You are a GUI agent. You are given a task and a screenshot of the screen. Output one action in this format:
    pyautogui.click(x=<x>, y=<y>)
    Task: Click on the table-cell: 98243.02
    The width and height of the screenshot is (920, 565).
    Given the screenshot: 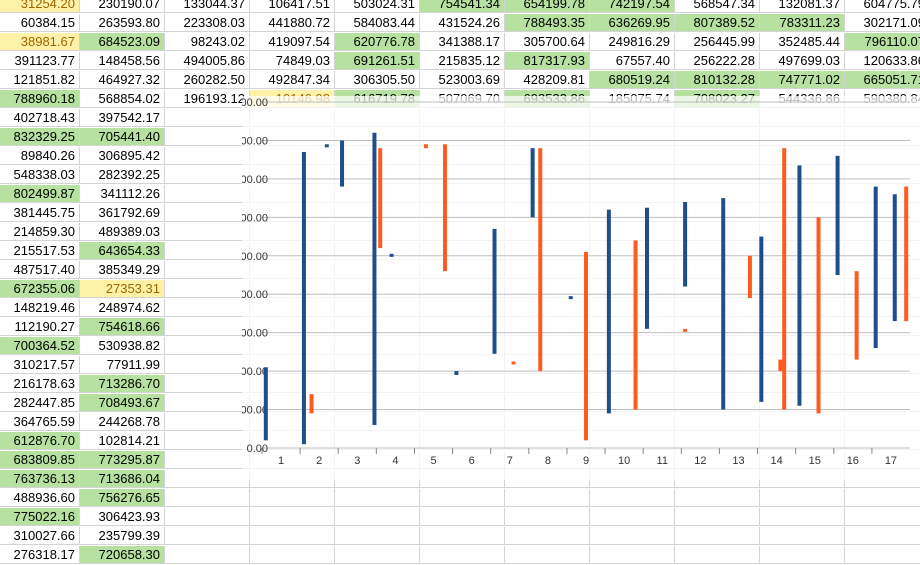 What is the action you would take?
    pyautogui.click(x=207, y=42)
    